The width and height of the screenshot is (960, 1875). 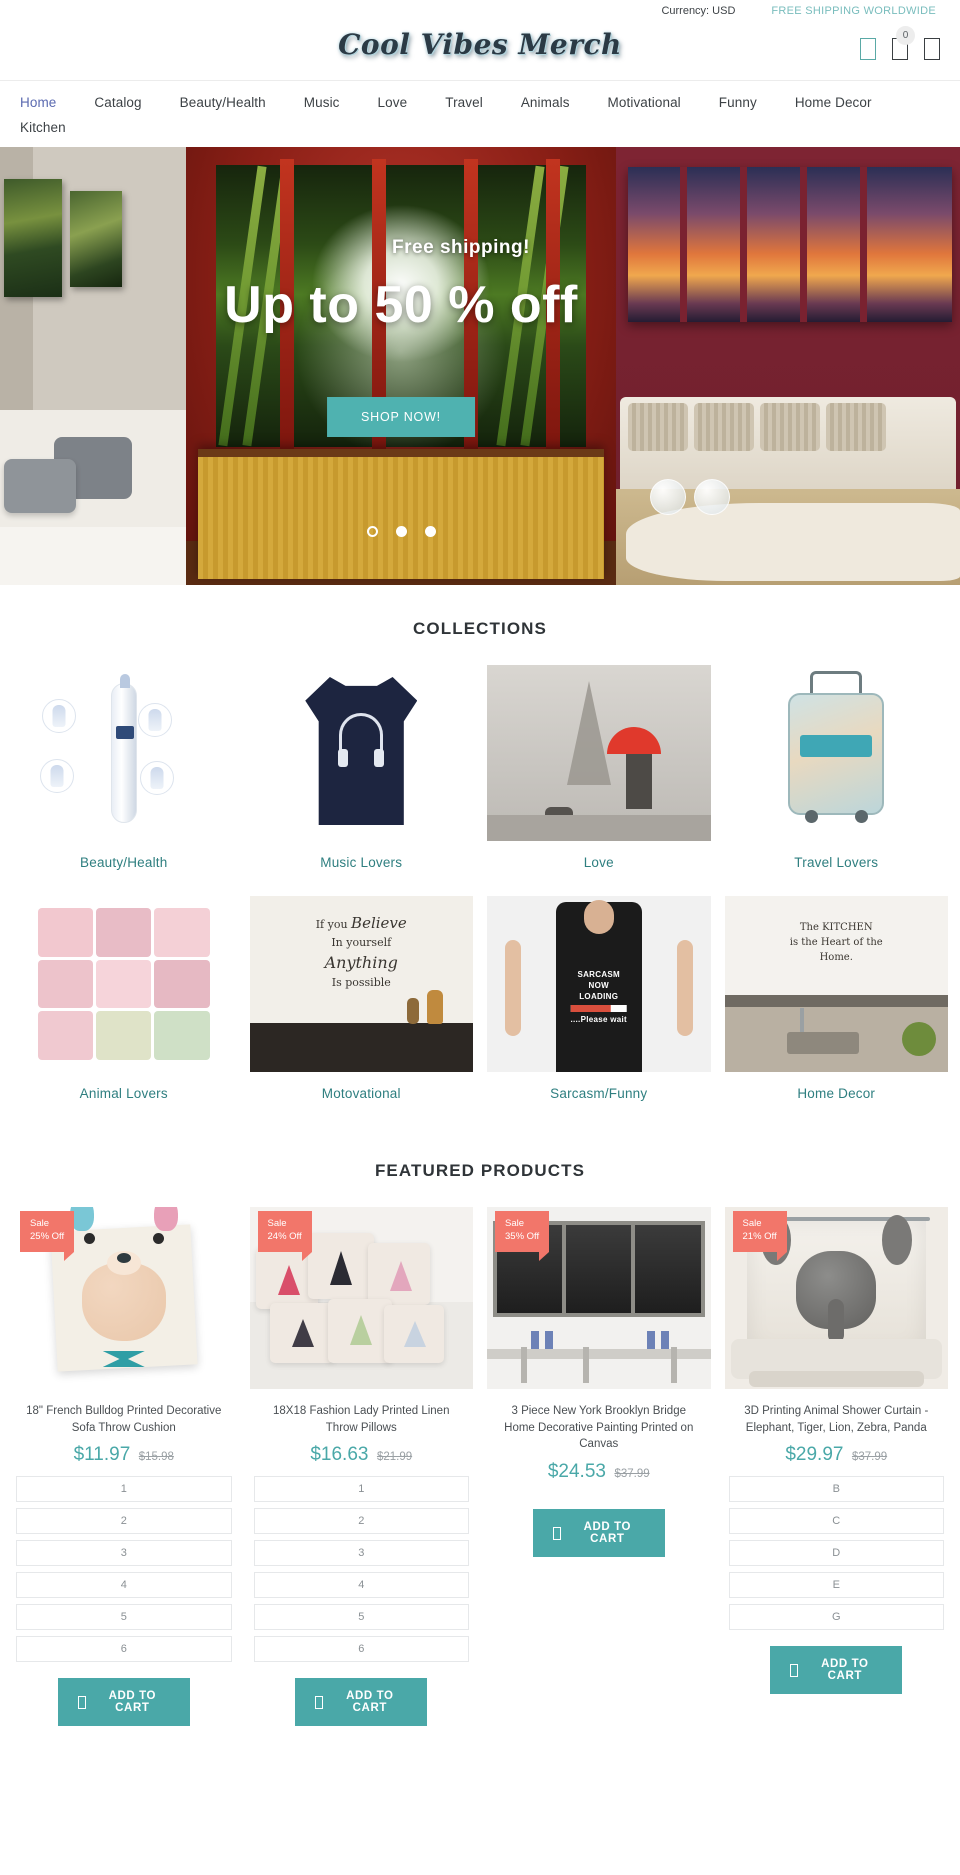 I want to click on nav-item-motivational: Motivational, so click(x=644, y=102).